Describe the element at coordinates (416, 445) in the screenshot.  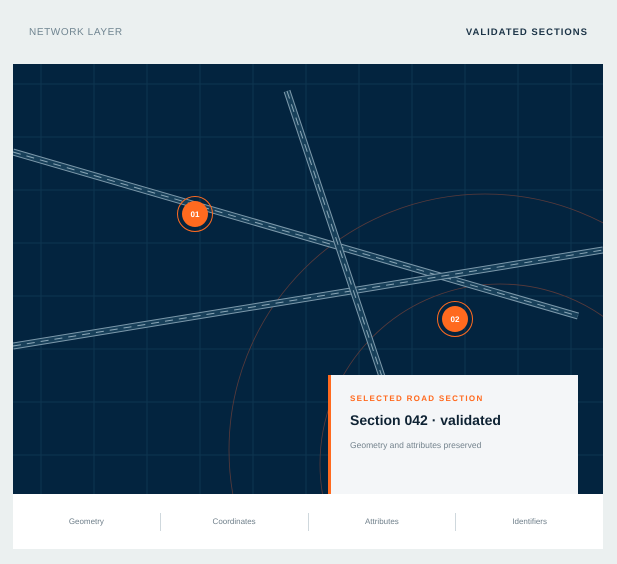
I see `card-description: Geometry and attributes preserved` at that location.